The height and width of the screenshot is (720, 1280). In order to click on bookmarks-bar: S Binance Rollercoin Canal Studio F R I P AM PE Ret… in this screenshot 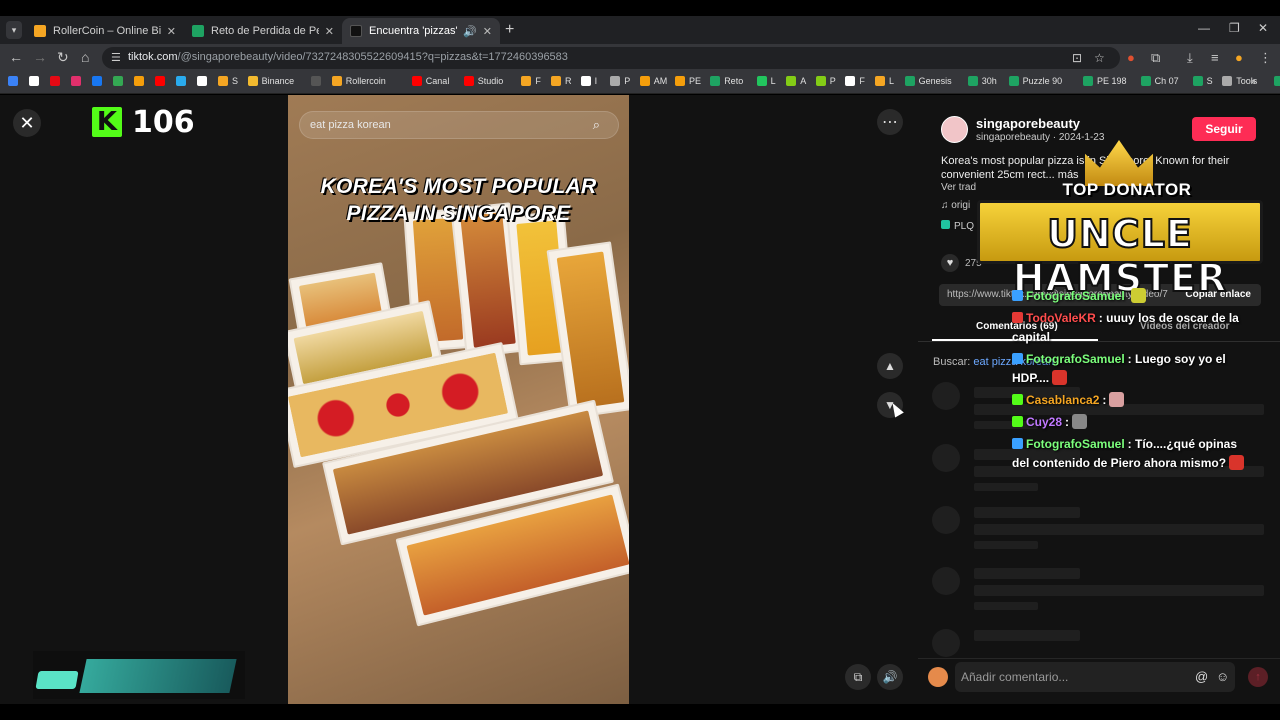, I will do `click(640, 83)`.